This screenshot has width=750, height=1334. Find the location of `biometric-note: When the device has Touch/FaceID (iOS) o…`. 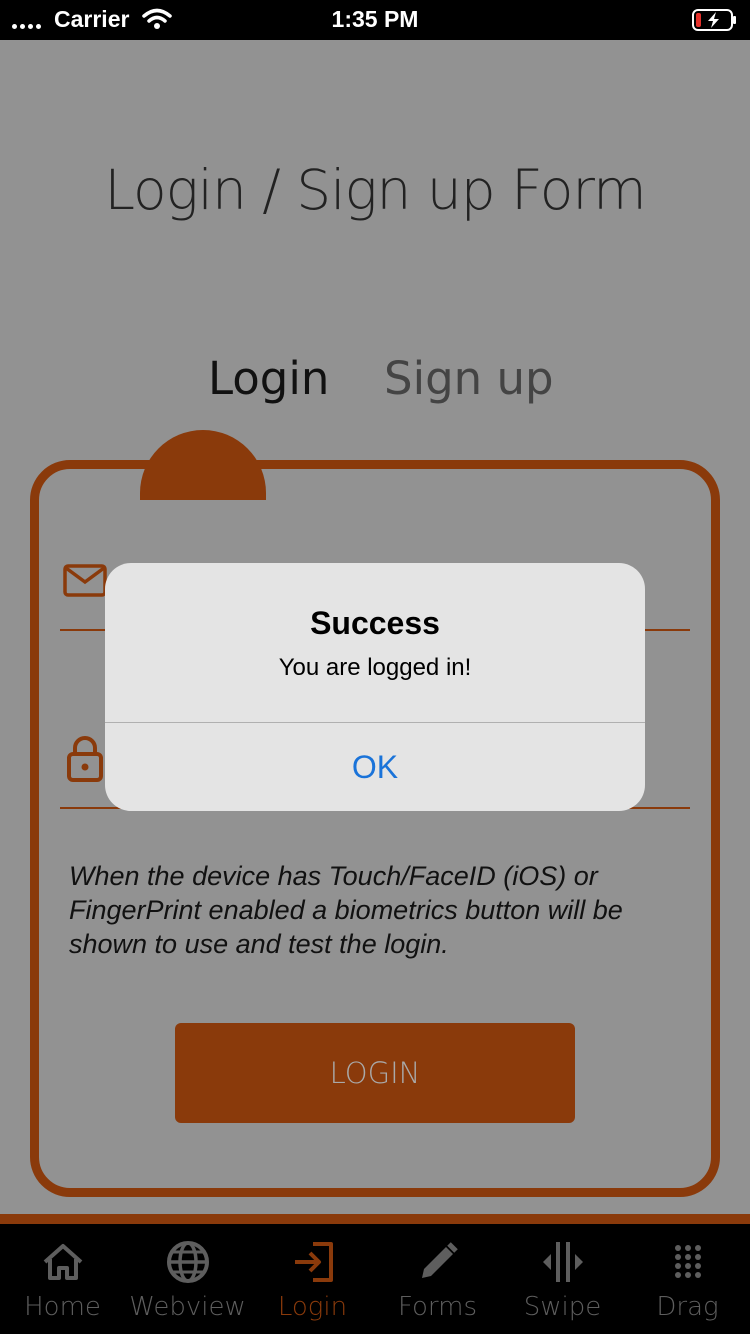

biometric-note: When the device has Touch/FaceID (iOS) o… is located at coordinates (346, 910).